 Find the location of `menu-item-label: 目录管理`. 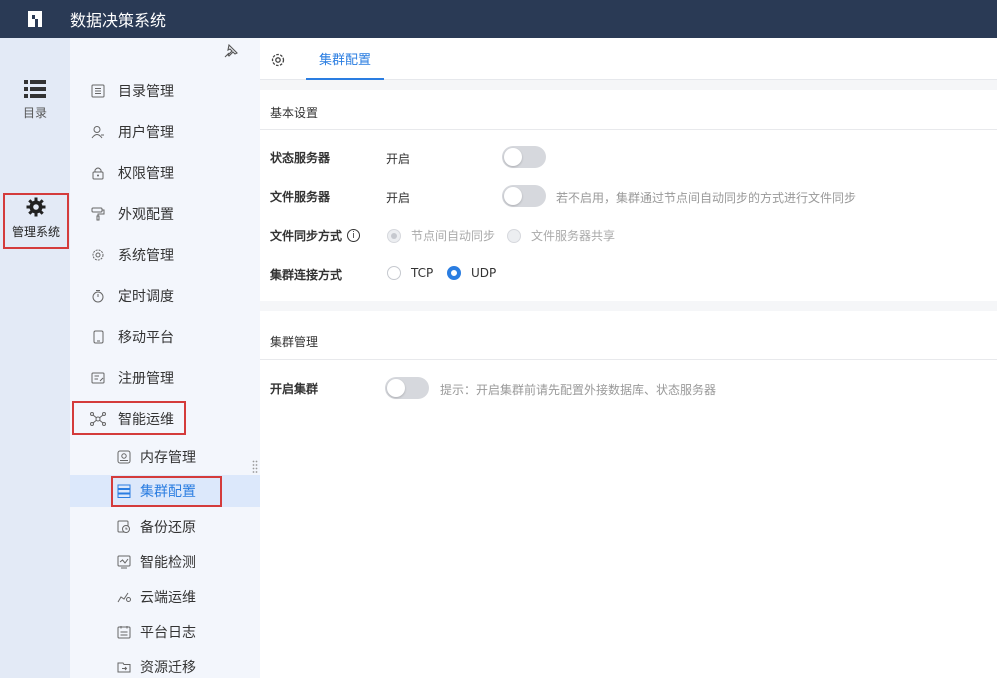

menu-item-label: 目录管理 is located at coordinates (146, 92).